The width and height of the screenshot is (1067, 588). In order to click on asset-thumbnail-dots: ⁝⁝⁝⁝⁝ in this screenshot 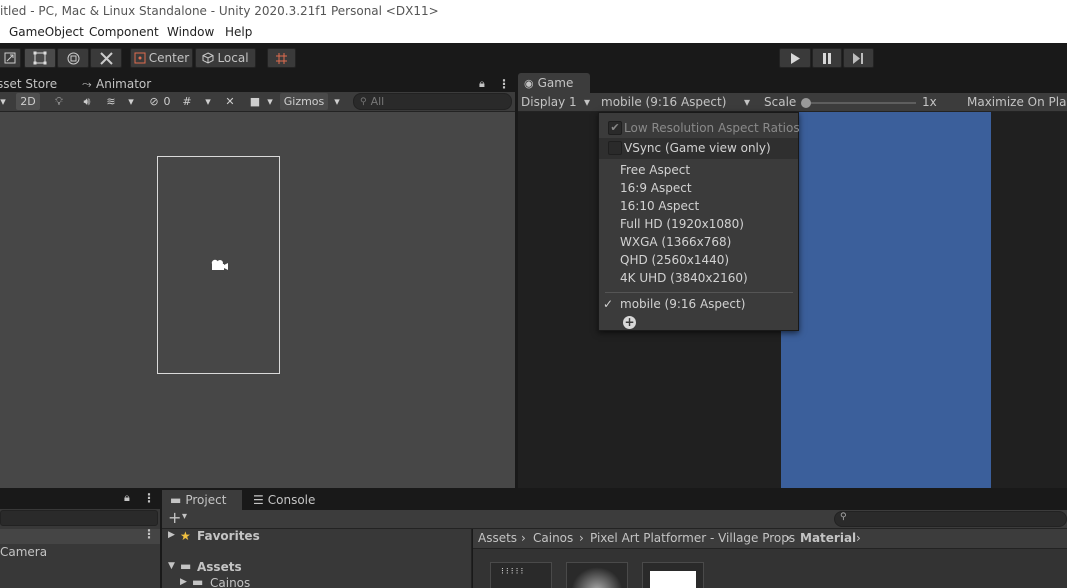, I will do `click(513, 572)`.